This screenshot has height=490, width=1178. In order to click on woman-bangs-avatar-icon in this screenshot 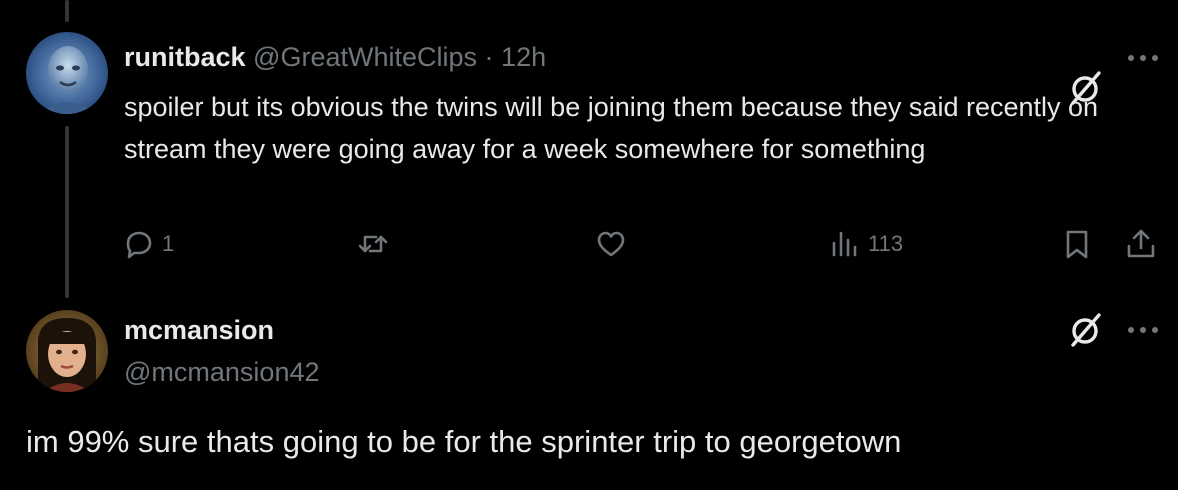, I will do `click(67, 351)`.